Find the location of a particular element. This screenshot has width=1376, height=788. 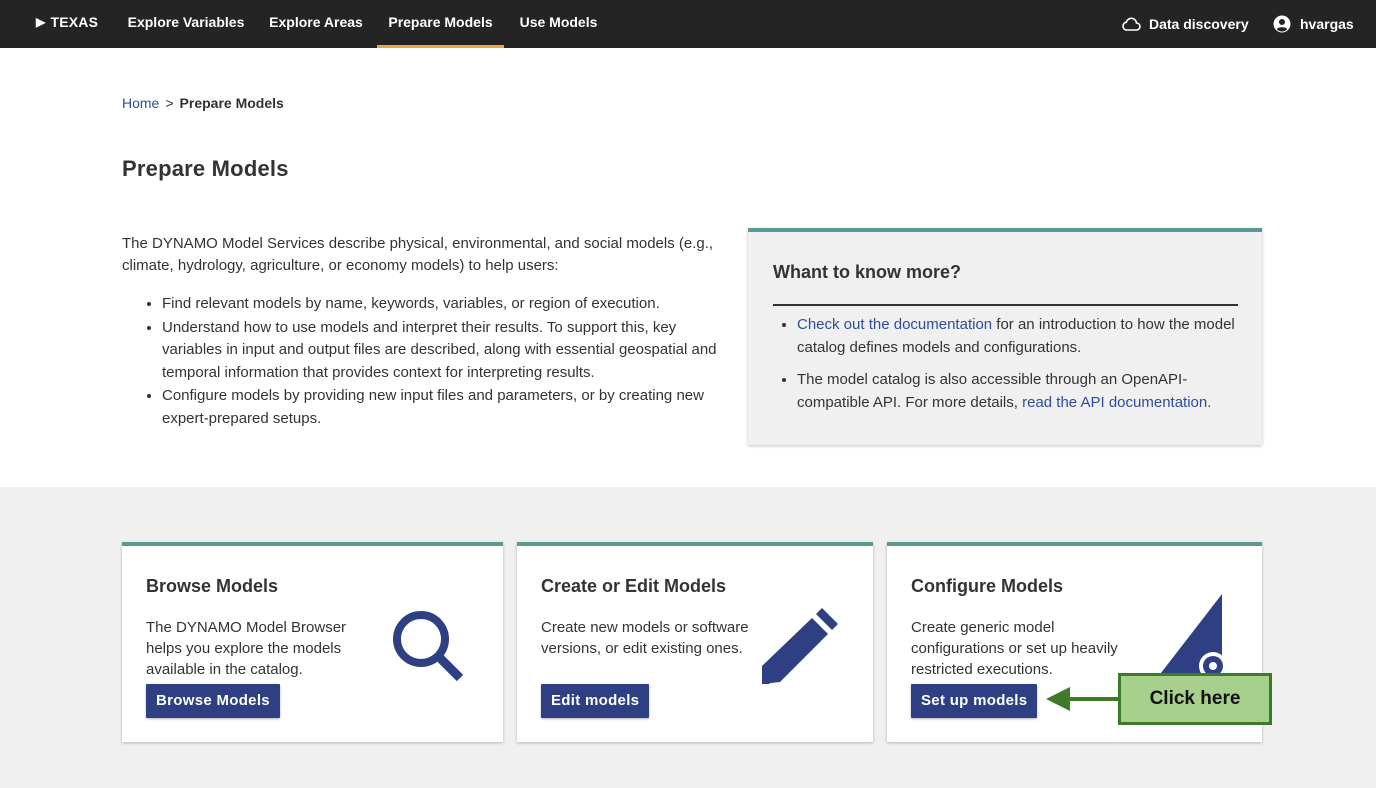

card-title: Create or Edit Models is located at coordinates (634, 586).